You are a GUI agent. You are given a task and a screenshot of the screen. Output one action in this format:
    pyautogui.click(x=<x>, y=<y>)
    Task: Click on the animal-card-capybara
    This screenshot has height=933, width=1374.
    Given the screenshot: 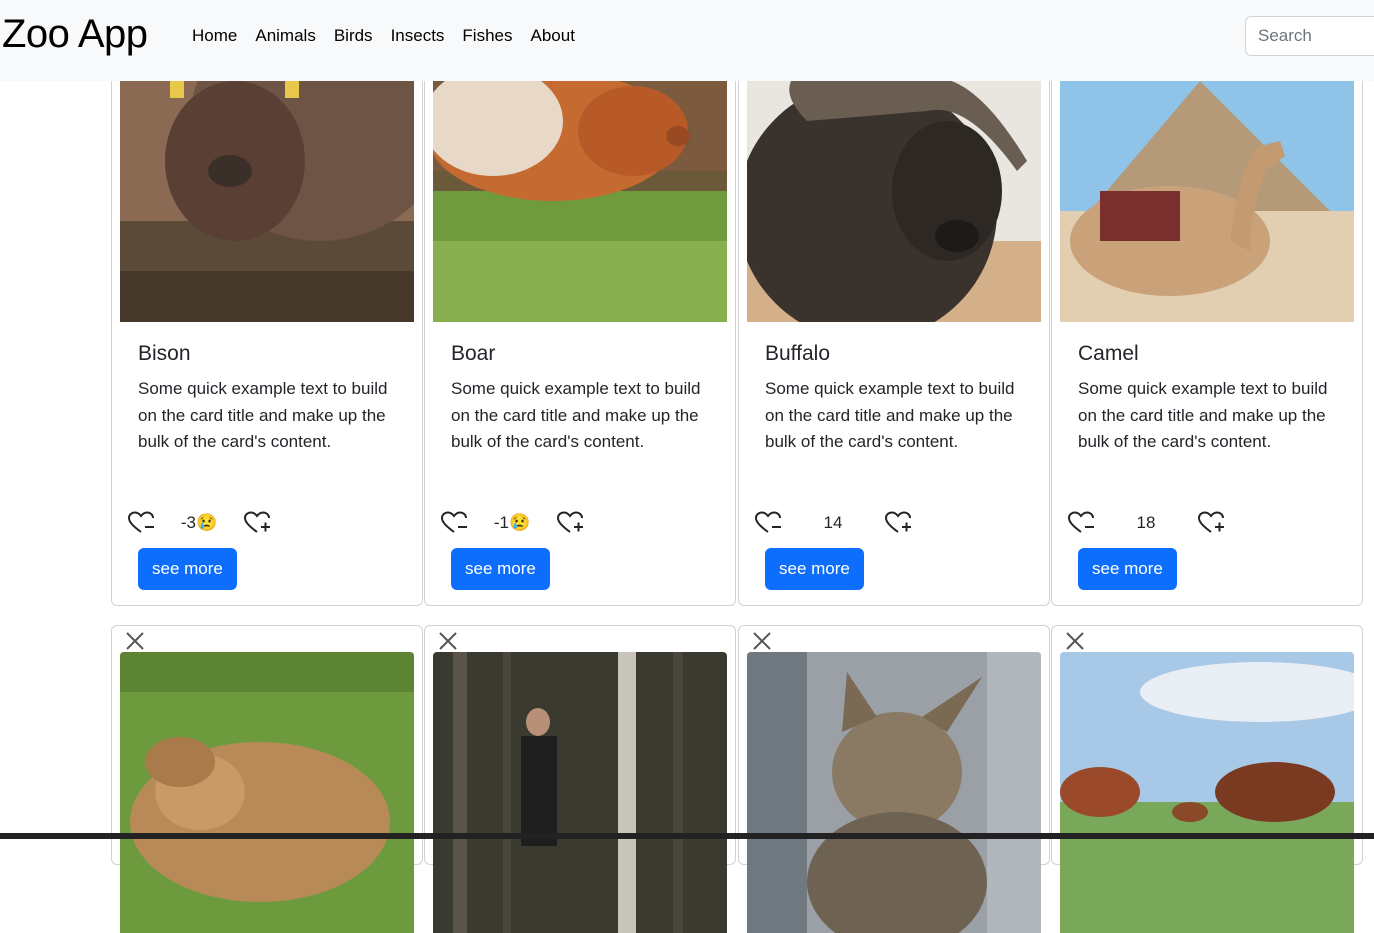 What is the action you would take?
    pyautogui.click(x=267, y=779)
    